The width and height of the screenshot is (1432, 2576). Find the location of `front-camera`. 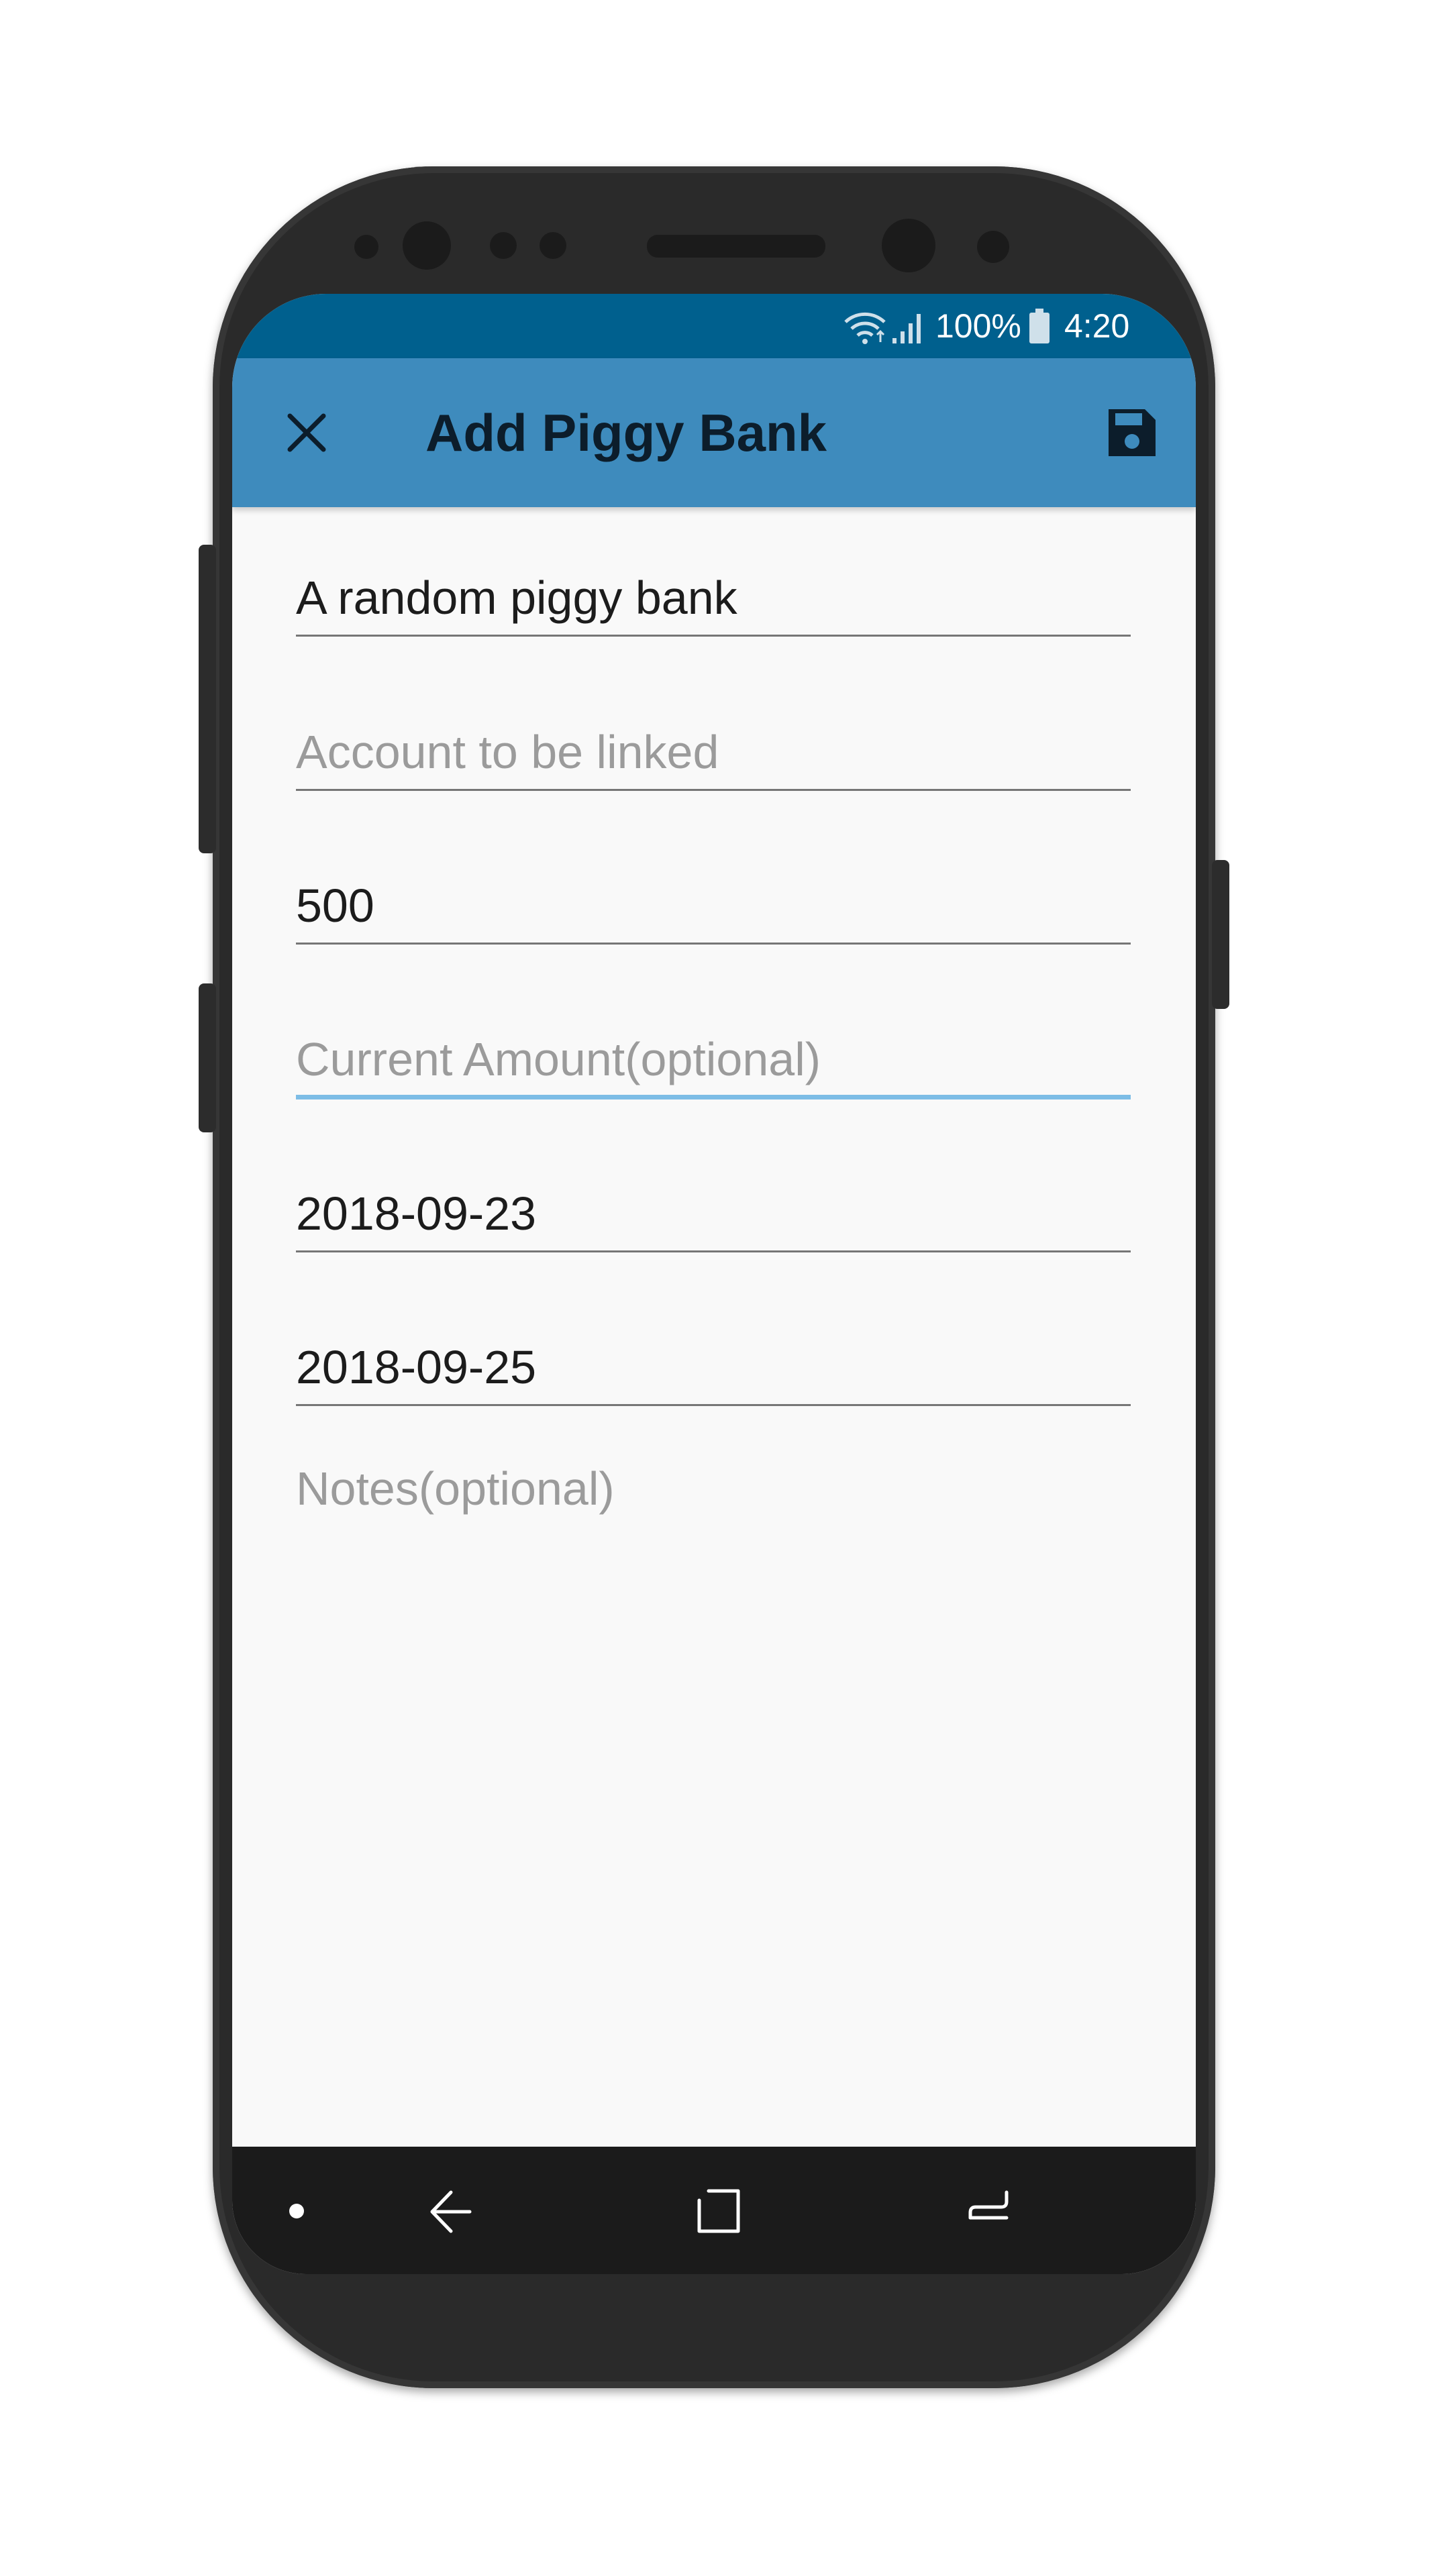

front-camera is located at coordinates (909, 245).